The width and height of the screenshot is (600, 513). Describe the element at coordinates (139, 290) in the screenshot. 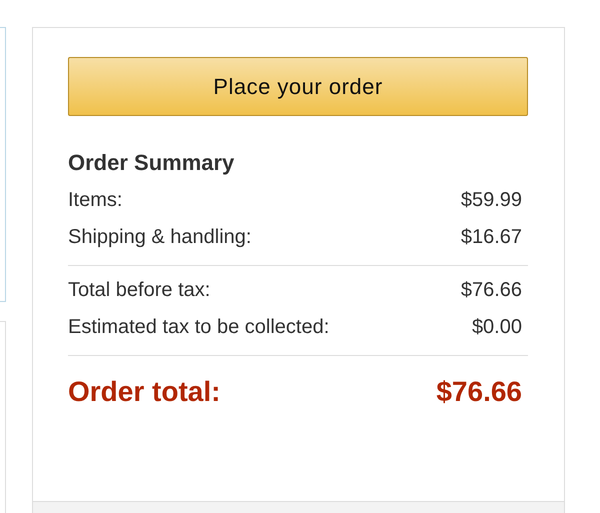

I see `line-label: Total before tax:` at that location.